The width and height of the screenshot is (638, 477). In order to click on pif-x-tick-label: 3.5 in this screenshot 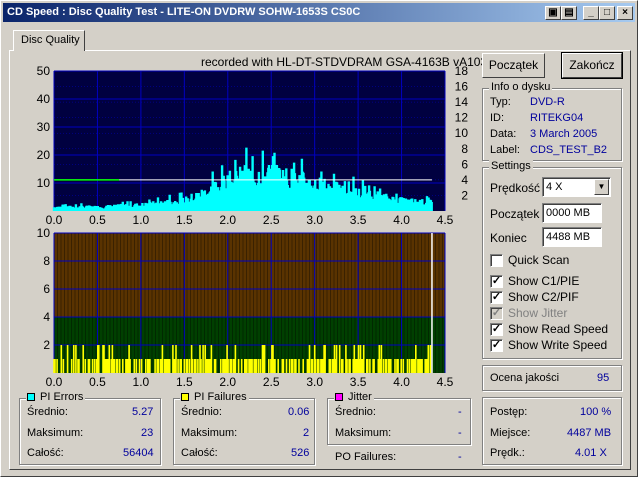, I will do `click(358, 382)`.